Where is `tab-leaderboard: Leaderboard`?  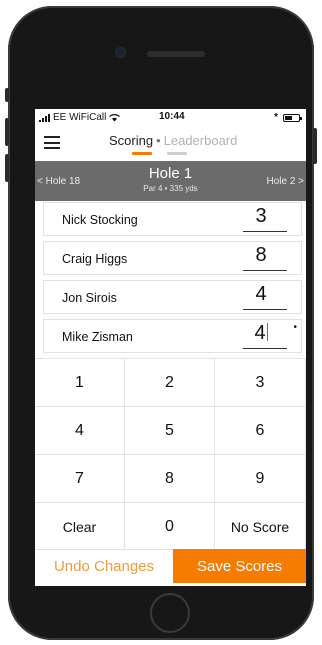
tab-leaderboard: Leaderboard is located at coordinates (200, 144).